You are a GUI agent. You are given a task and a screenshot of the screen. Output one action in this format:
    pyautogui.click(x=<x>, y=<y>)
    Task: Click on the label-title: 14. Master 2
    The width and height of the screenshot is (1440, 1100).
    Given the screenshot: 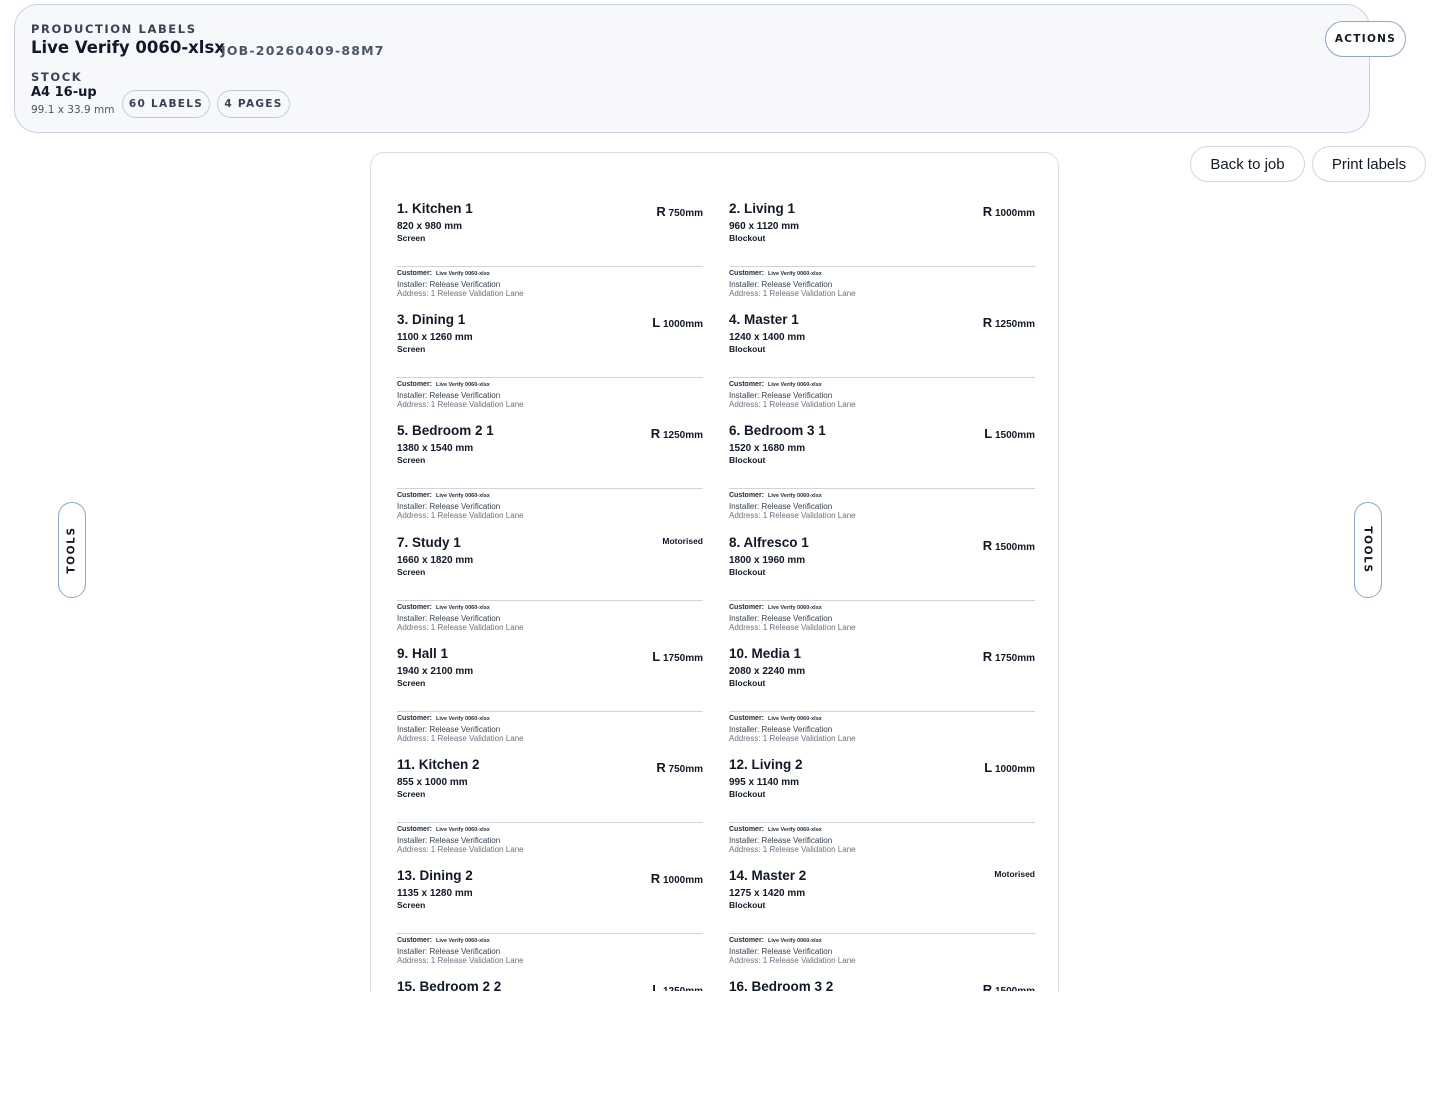 What is the action you would take?
    pyautogui.click(x=768, y=876)
    